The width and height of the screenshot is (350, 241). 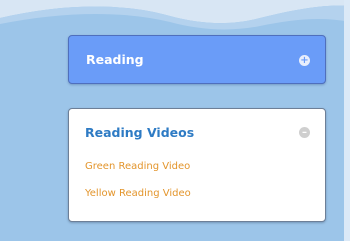 I want to click on reading-panel-header: Reading +, so click(x=197, y=59).